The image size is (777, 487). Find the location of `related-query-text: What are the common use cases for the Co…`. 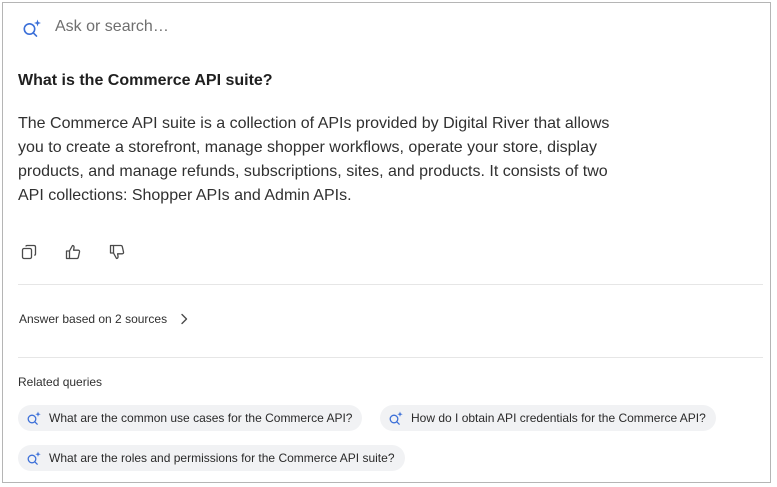

related-query-text: What are the common use cases for the Co… is located at coordinates (201, 418).